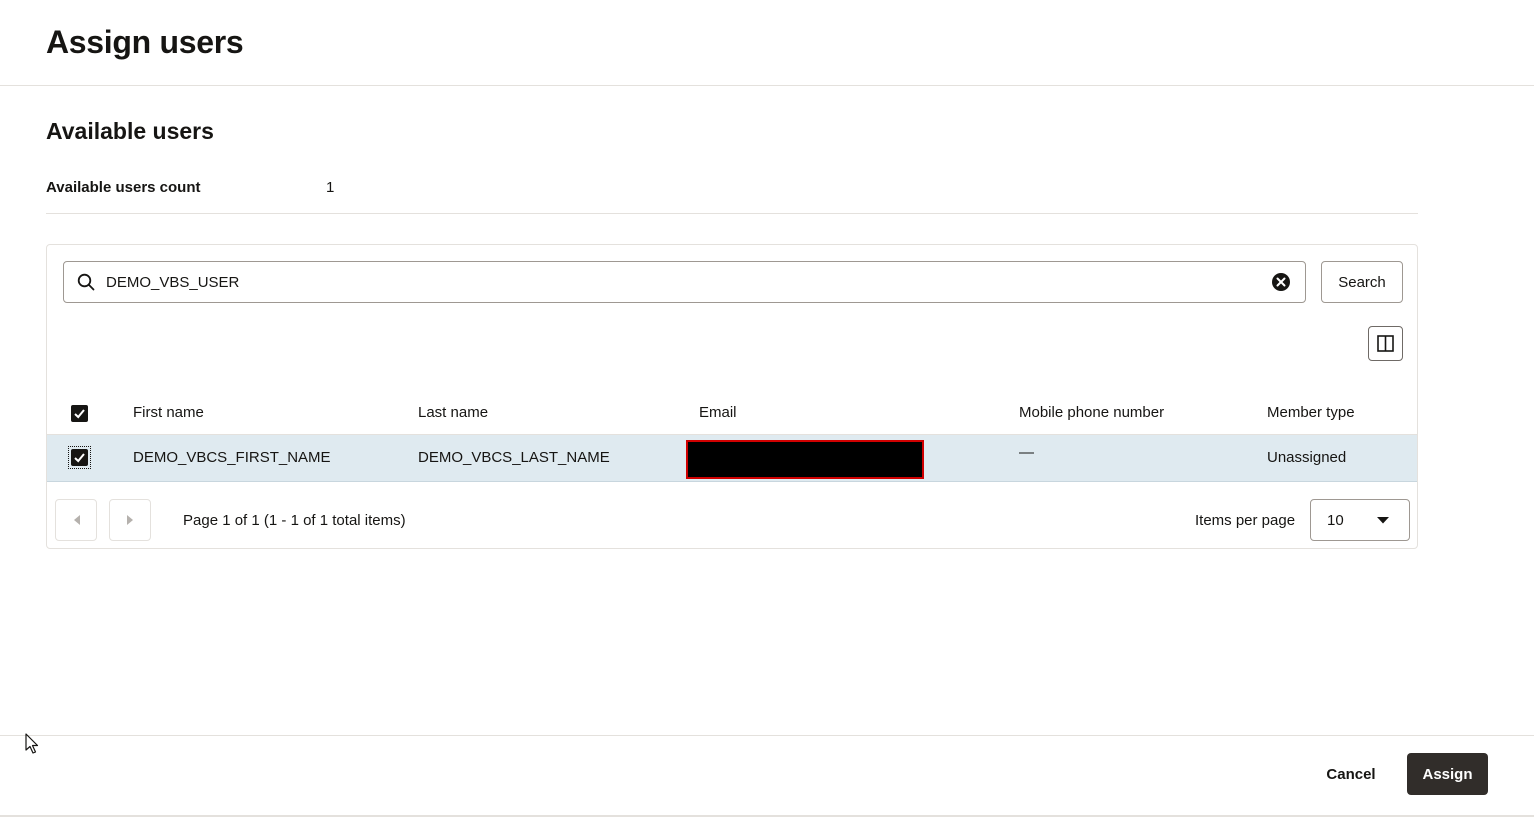  I want to click on cancel-button: Cancel, so click(1351, 774).